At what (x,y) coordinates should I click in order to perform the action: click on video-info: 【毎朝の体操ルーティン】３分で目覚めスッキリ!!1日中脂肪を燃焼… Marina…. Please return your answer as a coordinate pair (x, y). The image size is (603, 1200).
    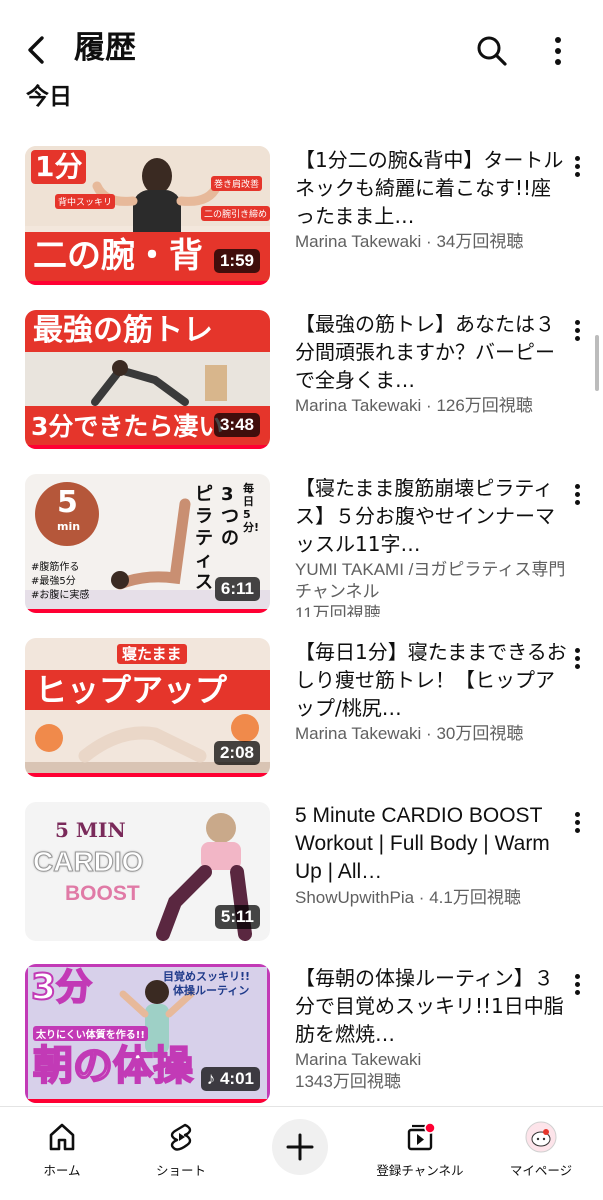
    Looking at the image, I should click on (431, 1028).